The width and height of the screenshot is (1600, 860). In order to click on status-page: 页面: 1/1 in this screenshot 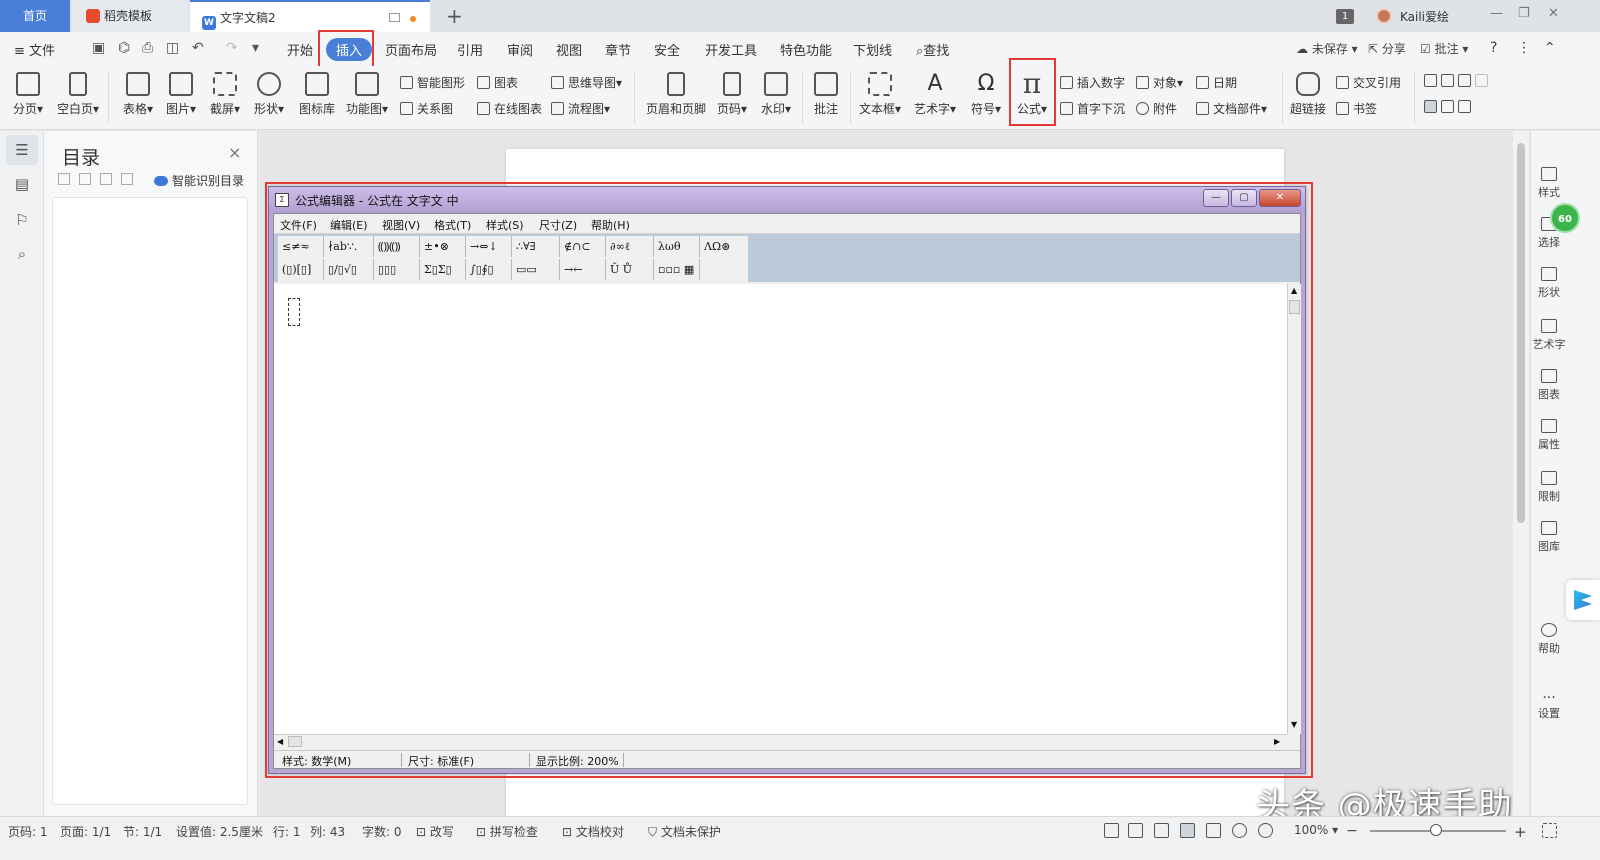, I will do `click(85, 831)`.